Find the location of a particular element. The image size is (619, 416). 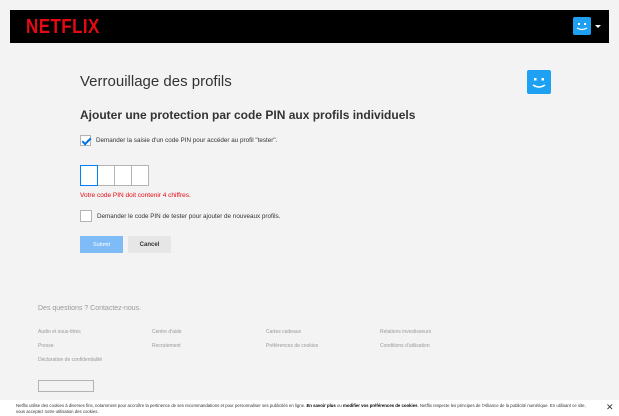

avatar is located at coordinates (582, 26).